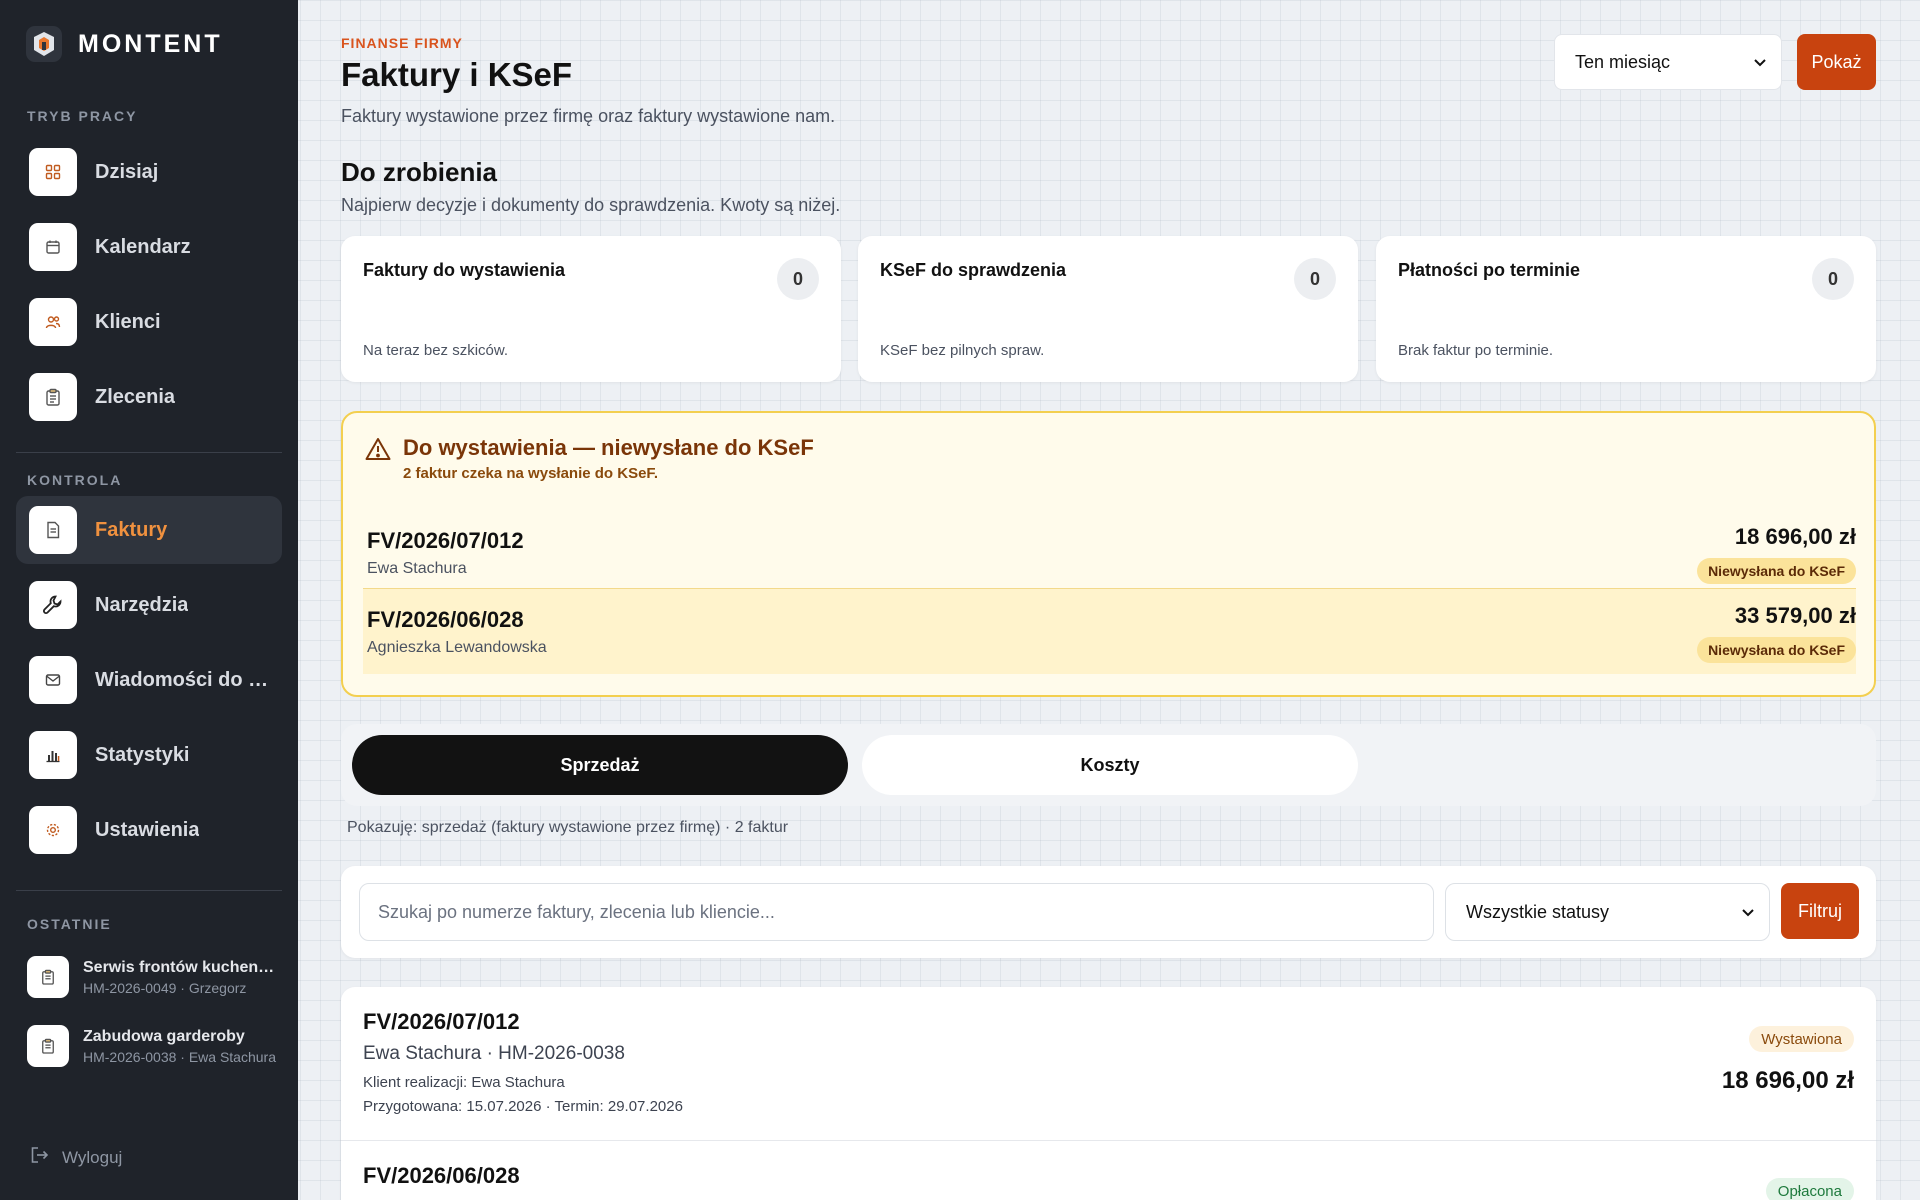 This screenshot has width=1920, height=1200. I want to click on status-select-value: Wszystkie statusy, so click(1538, 911).